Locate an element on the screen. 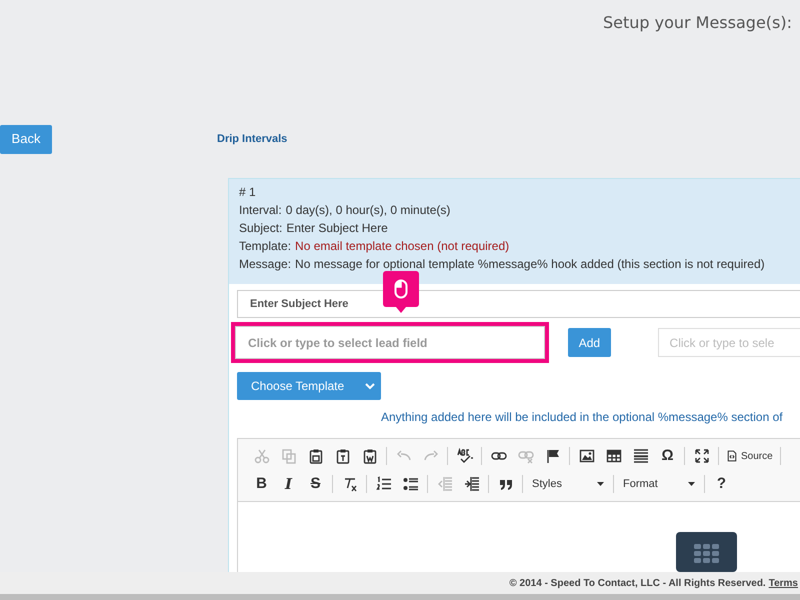 The height and width of the screenshot is (600, 800). terms-link: Terms is located at coordinates (783, 583).